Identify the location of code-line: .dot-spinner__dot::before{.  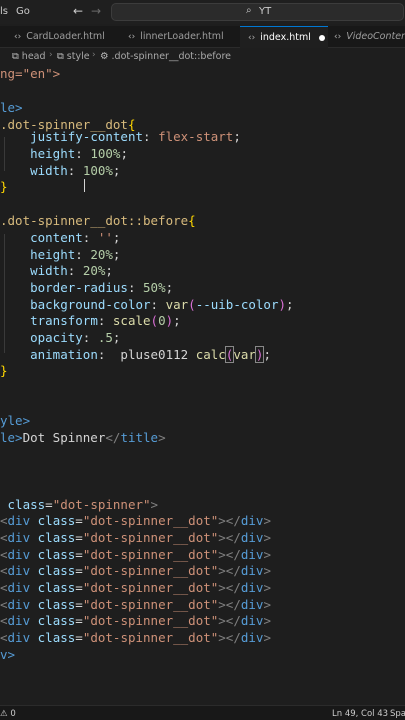
(98, 220).